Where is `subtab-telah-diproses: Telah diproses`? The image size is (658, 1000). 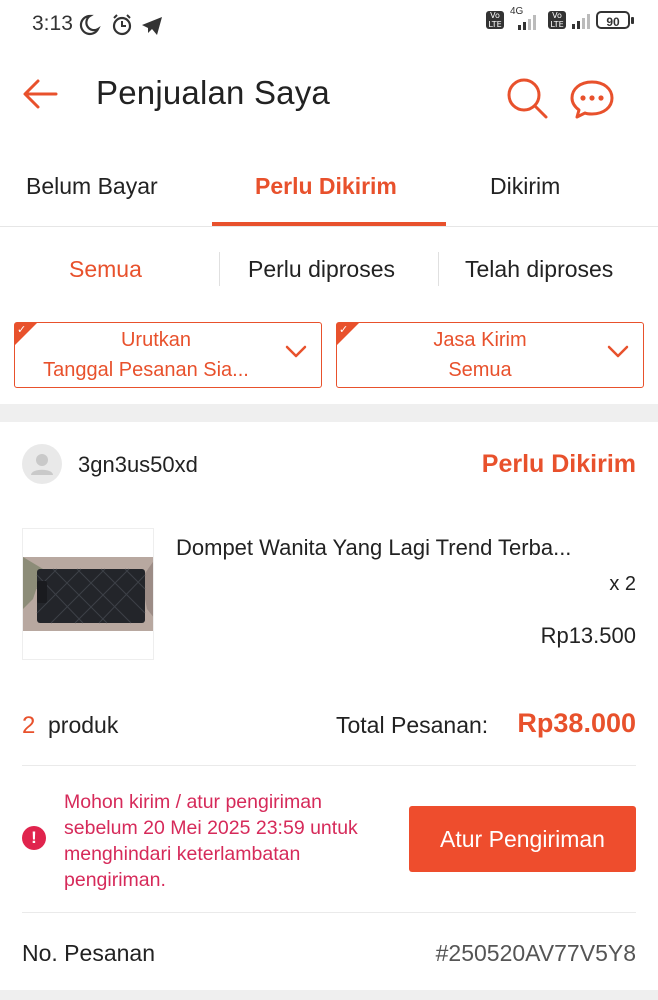
subtab-telah-diproses: Telah diproses is located at coordinates (539, 269).